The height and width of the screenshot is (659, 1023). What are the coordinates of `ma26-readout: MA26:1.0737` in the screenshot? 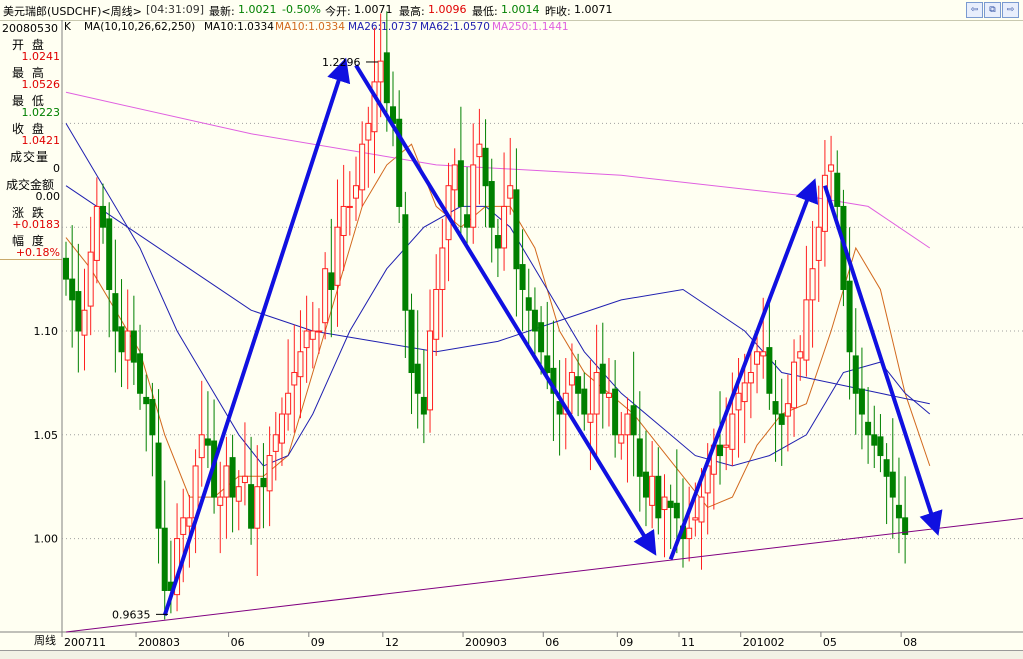 It's located at (383, 27).